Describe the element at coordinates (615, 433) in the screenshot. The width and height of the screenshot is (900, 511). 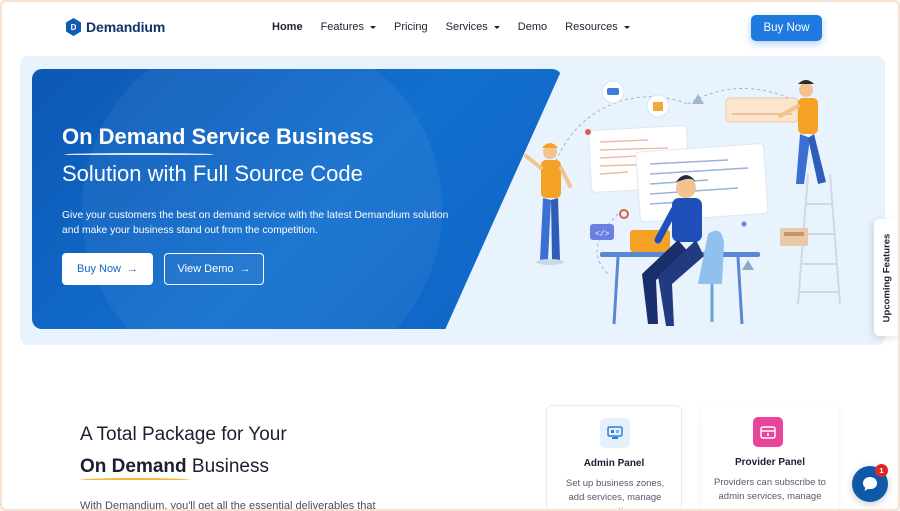
I see `admin-panel-icon` at that location.